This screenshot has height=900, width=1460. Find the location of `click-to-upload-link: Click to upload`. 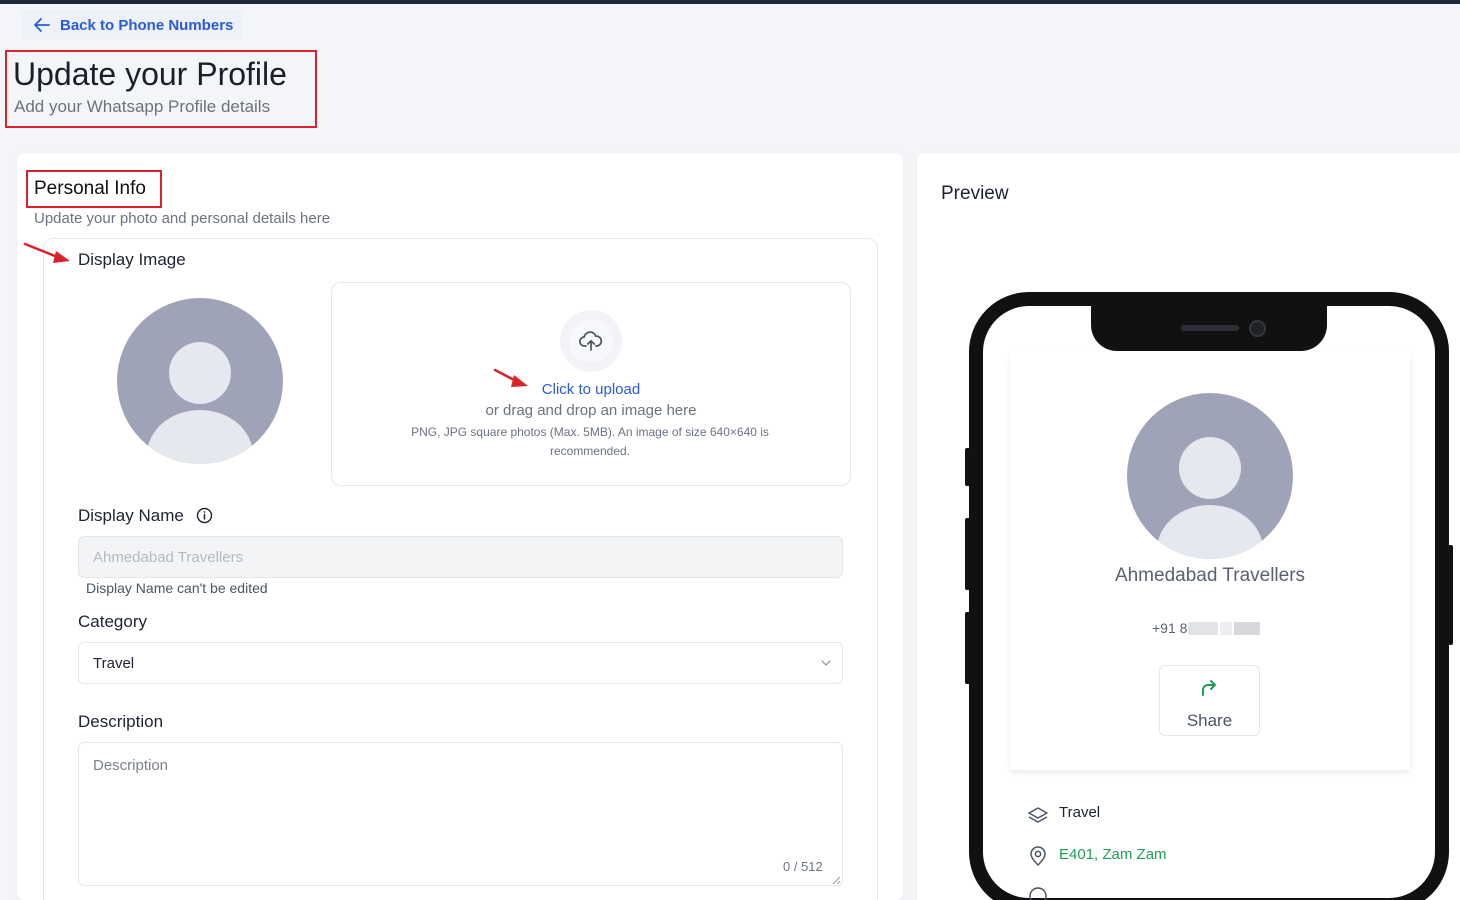

click-to-upload-link: Click to upload is located at coordinates (591, 389).